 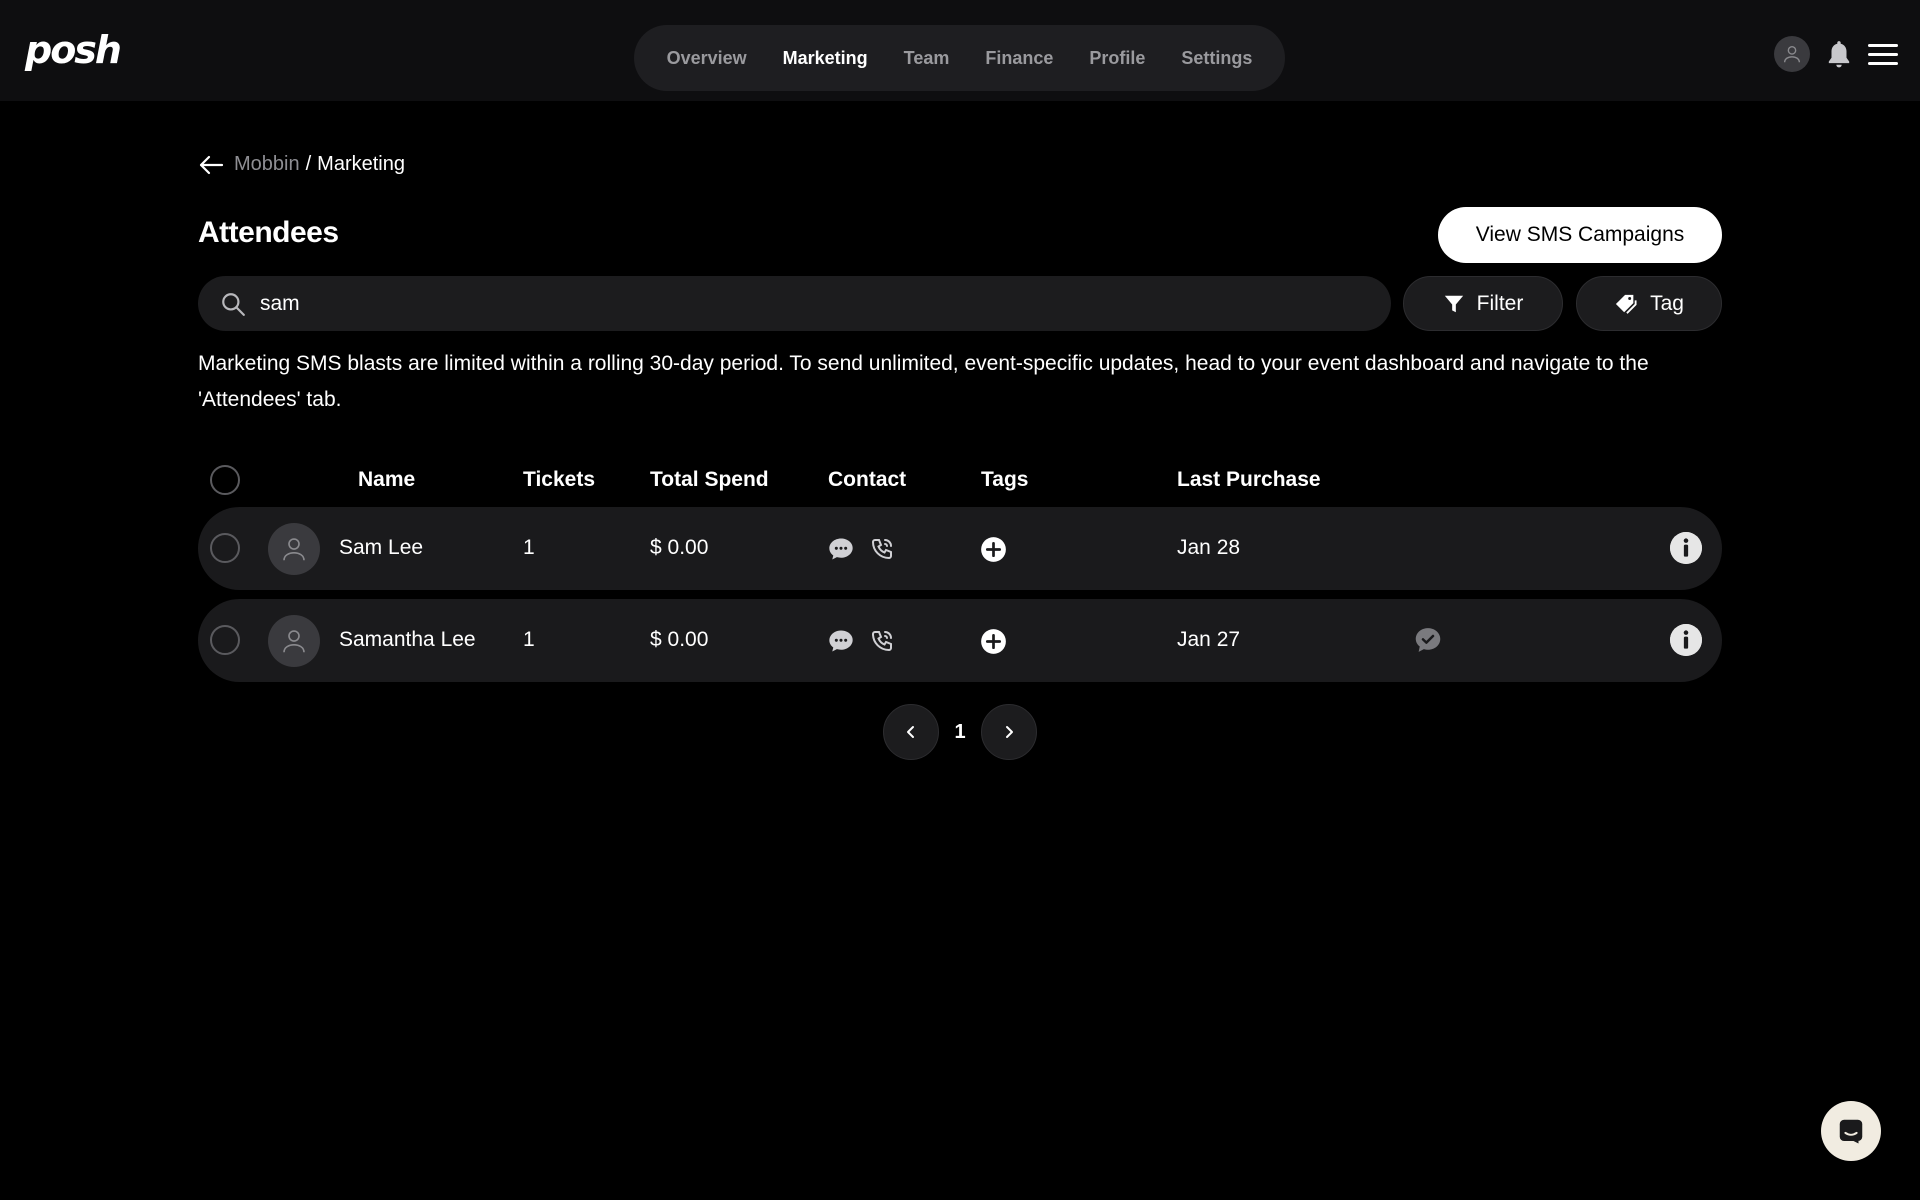 I want to click on column-last-purchase: Last Purchase, so click(x=1249, y=480).